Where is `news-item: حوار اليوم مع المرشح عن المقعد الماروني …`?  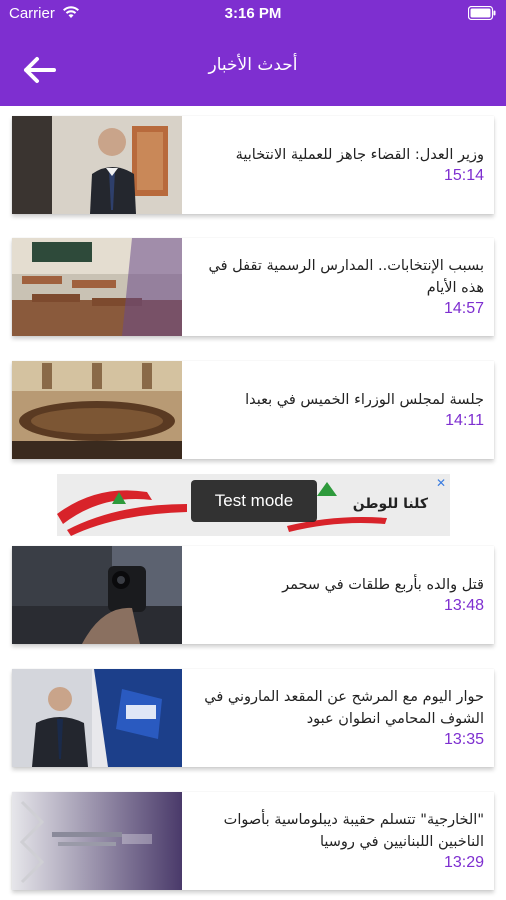 news-item: حوار اليوم مع المرشح عن المقعد الماروني … is located at coordinates (253, 718).